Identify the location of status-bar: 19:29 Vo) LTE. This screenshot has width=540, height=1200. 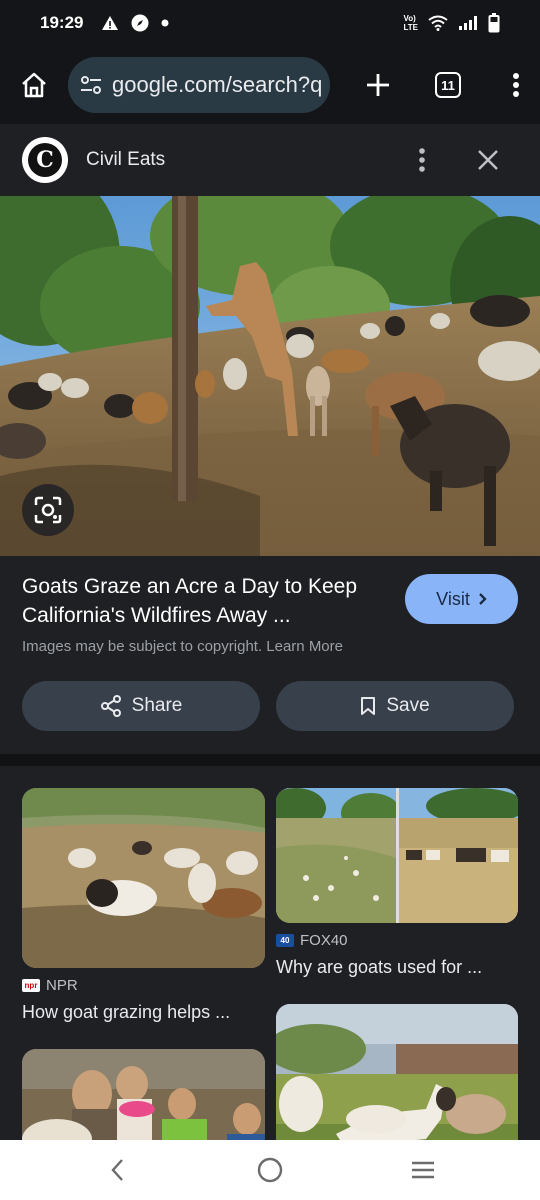
(270, 23).